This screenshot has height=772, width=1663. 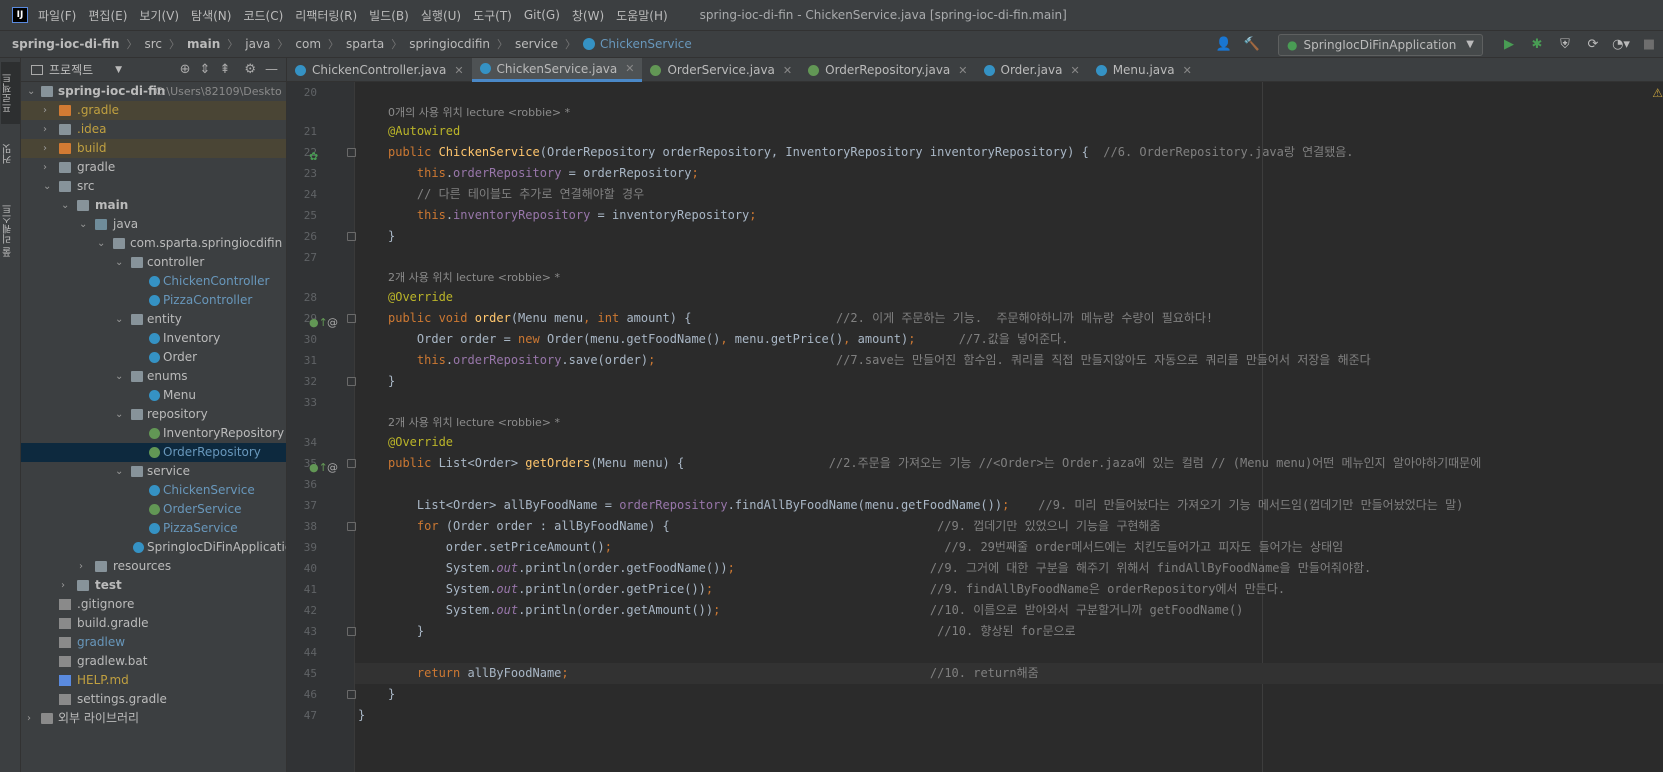 What do you see at coordinates (153, 471) in the screenshot?
I see `tree-item: ⌄ service` at bounding box center [153, 471].